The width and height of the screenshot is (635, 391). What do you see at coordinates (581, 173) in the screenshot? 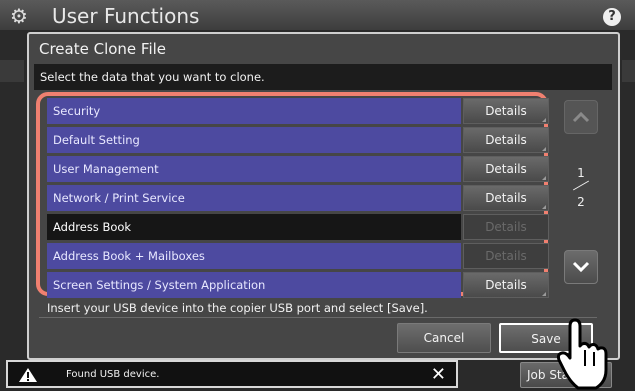
I see `page-current: 1` at bounding box center [581, 173].